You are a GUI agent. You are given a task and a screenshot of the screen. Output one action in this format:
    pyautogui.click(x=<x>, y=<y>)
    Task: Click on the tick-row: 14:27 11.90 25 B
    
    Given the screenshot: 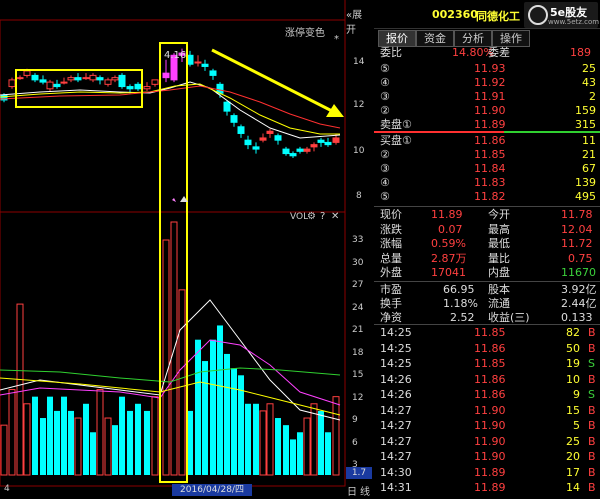 What is the action you would take?
    pyautogui.click(x=487, y=442)
    